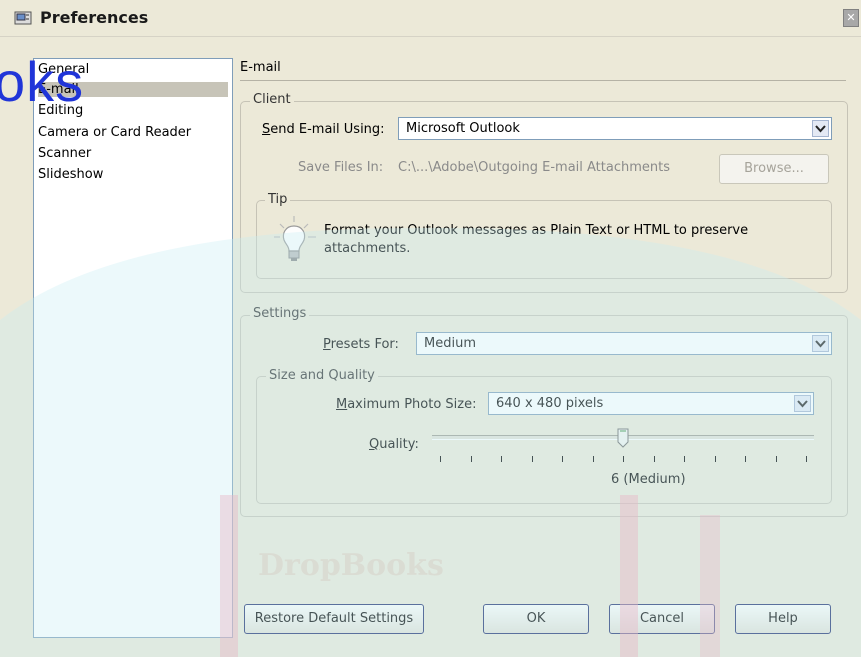 This screenshot has height=657, width=861. What do you see at coordinates (296, 239) in the screenshot?
I see `lightbulb-icon` at bounding box center [296, 239].